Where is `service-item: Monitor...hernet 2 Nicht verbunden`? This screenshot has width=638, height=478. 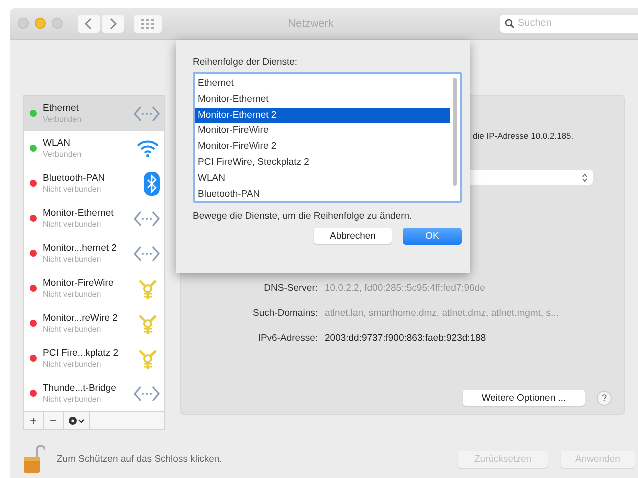
service-item: Monitor...hernet 2 Nicht verbunden is located at coordinates (94, 253).